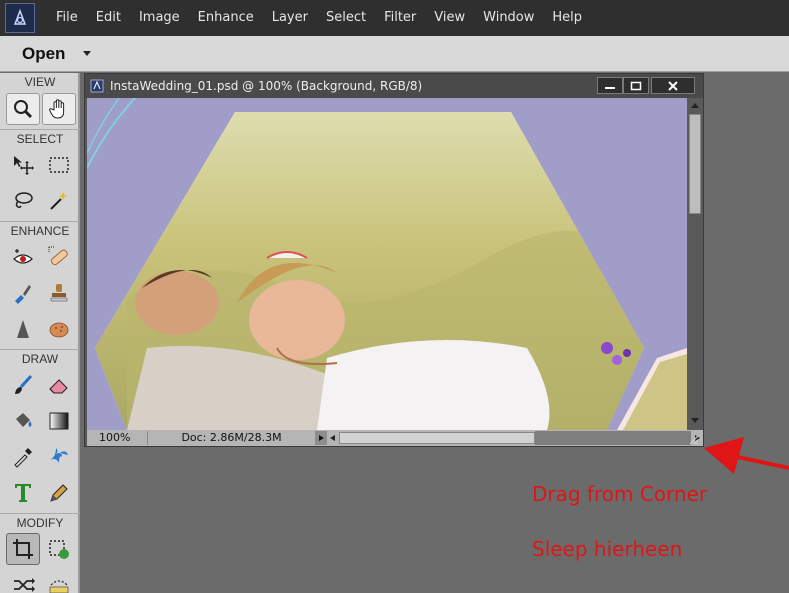 This screenshot has width=789, height=593. What do you see at coordinates (613, 438) in the screenshot?
I see `horizontal-scroll-track` at bounding box center [613, 438].